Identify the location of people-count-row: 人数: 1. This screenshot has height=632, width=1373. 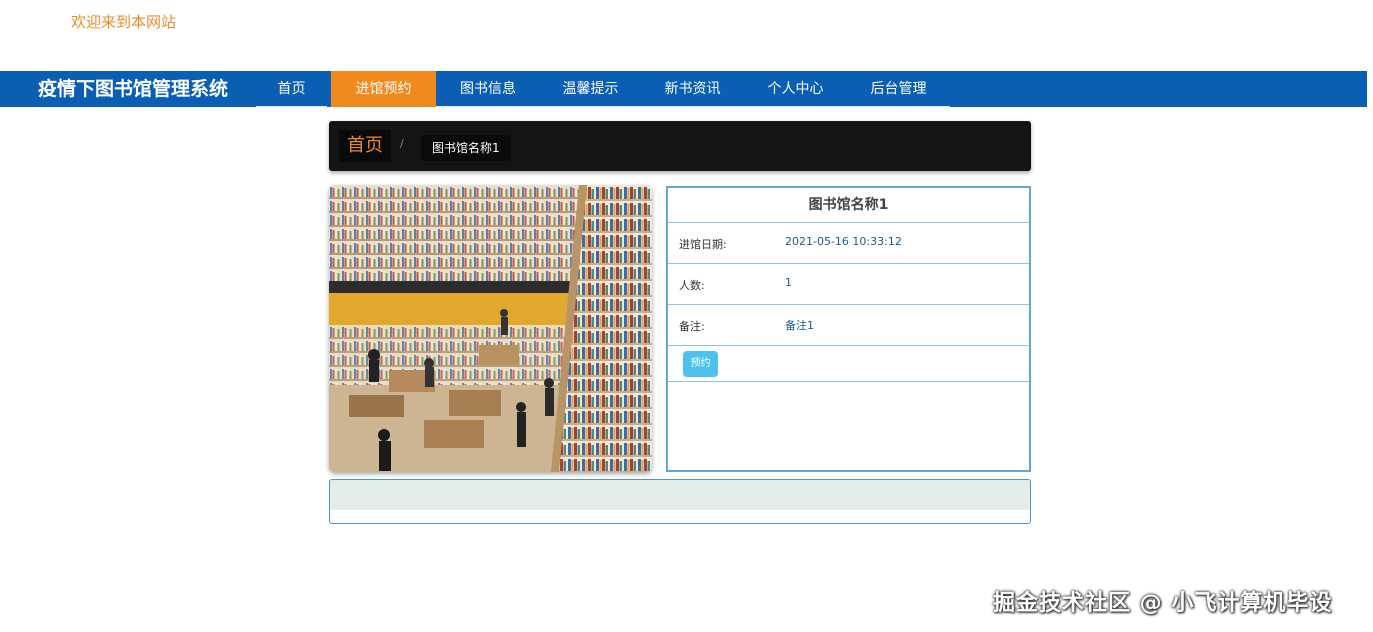
(848, 284).